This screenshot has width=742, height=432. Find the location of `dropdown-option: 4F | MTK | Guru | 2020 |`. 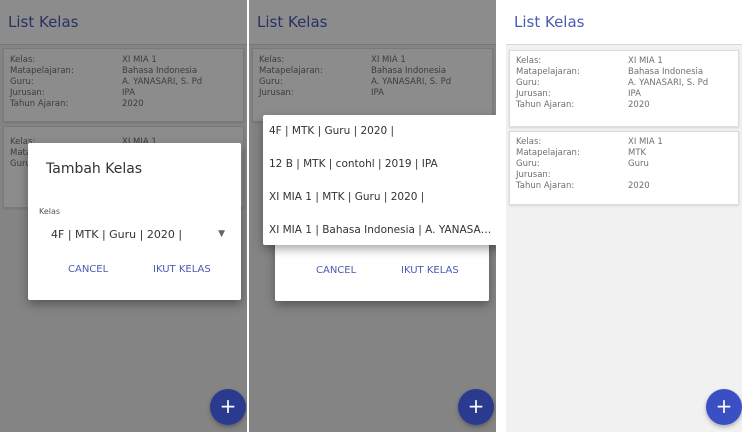

dropdown-option: 4F | MTK | Guru | 2020 | is located at coordinates (382, 131).